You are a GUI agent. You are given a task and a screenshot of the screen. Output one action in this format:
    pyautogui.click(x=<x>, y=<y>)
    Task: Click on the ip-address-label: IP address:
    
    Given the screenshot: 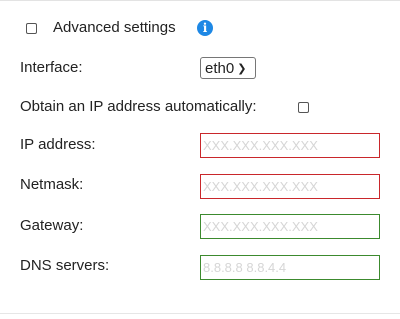 What is the action you would take?
    pyautogui.click(x=58, y=144)
    